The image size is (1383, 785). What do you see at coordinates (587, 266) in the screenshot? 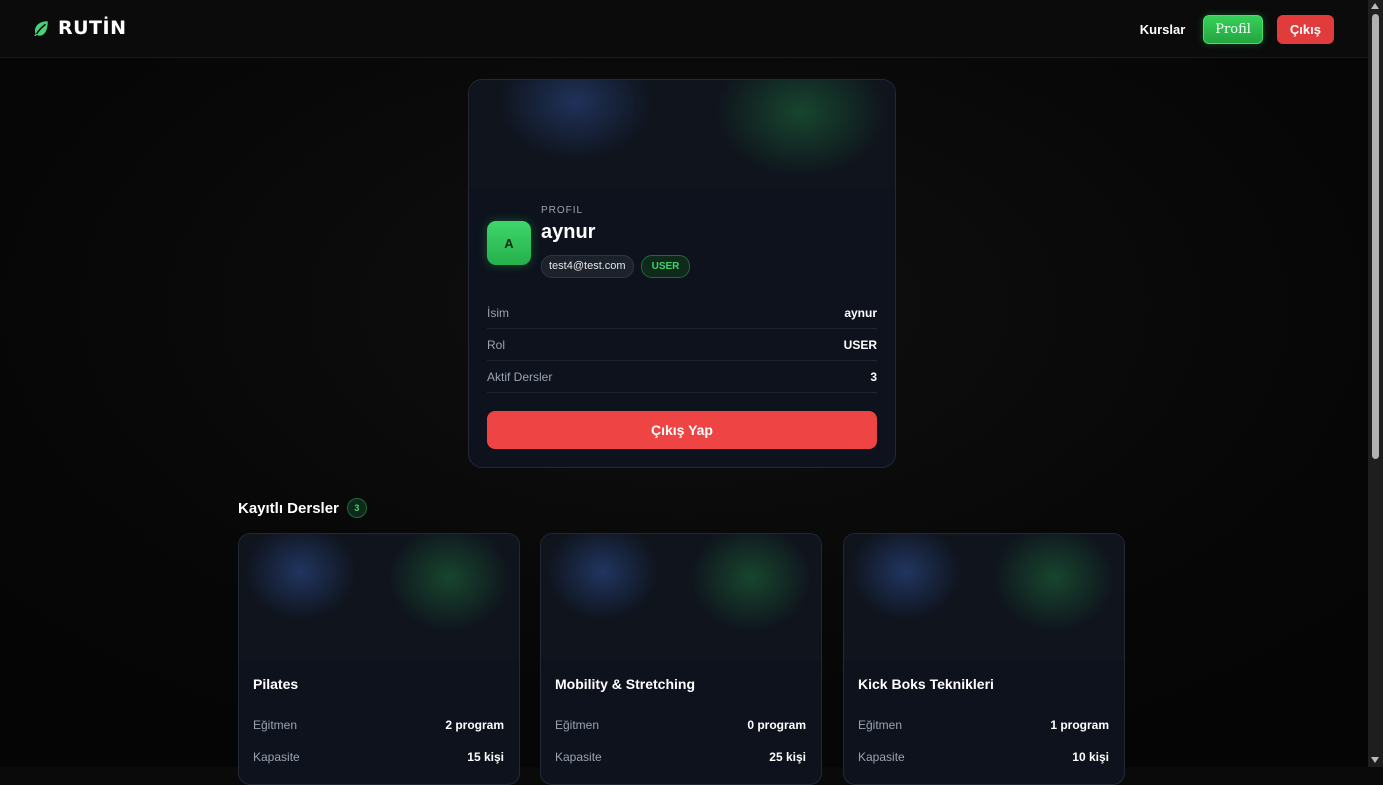
I see `email-chip: test4@test.com` at bounding box center [587, 266].